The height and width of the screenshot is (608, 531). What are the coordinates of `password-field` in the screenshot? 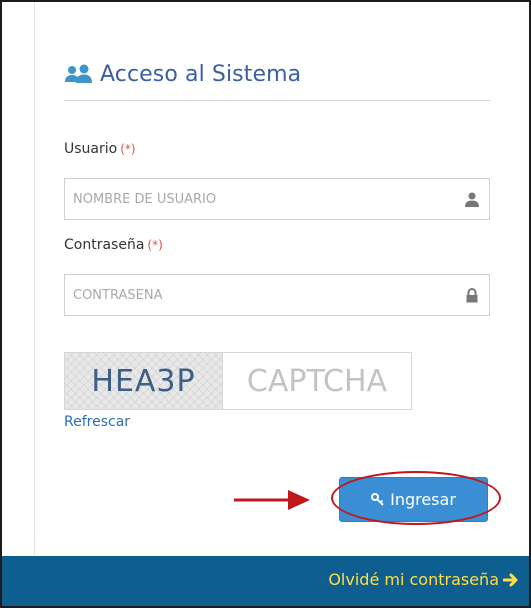 It's located at (277, 295).